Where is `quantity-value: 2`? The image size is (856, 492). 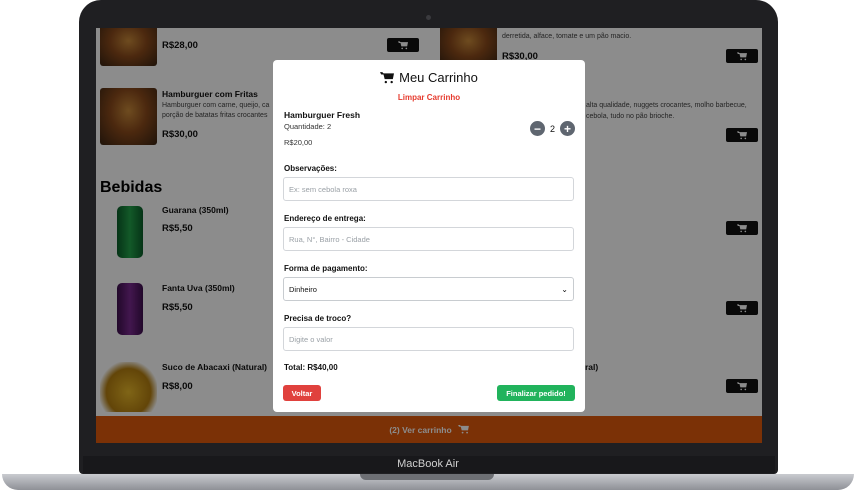
quantity-value: 2 is located at coordinates (553, 128).